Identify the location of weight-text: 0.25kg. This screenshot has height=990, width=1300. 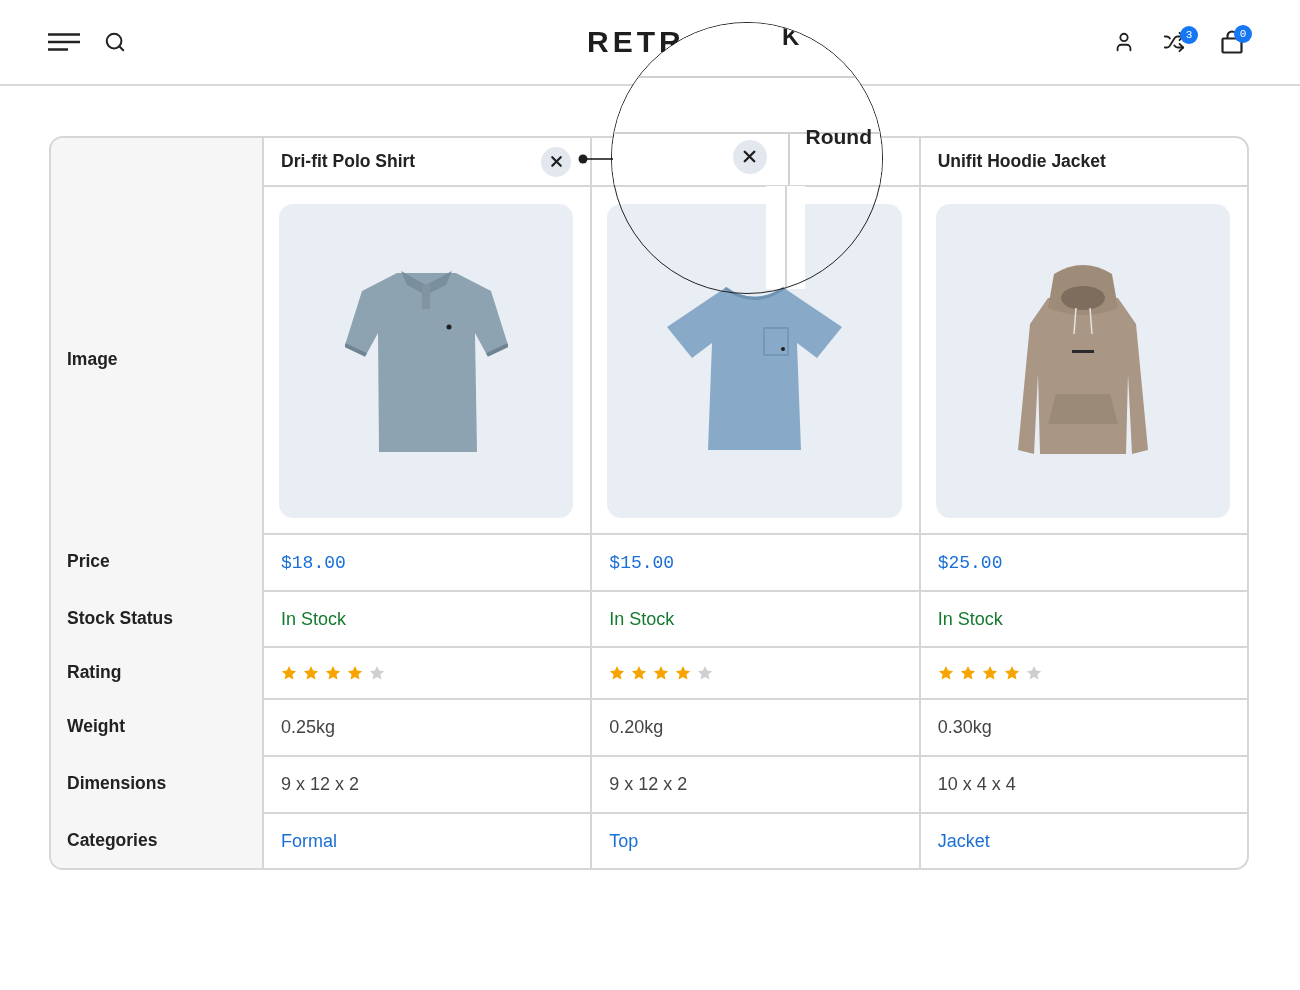
(308, 727).